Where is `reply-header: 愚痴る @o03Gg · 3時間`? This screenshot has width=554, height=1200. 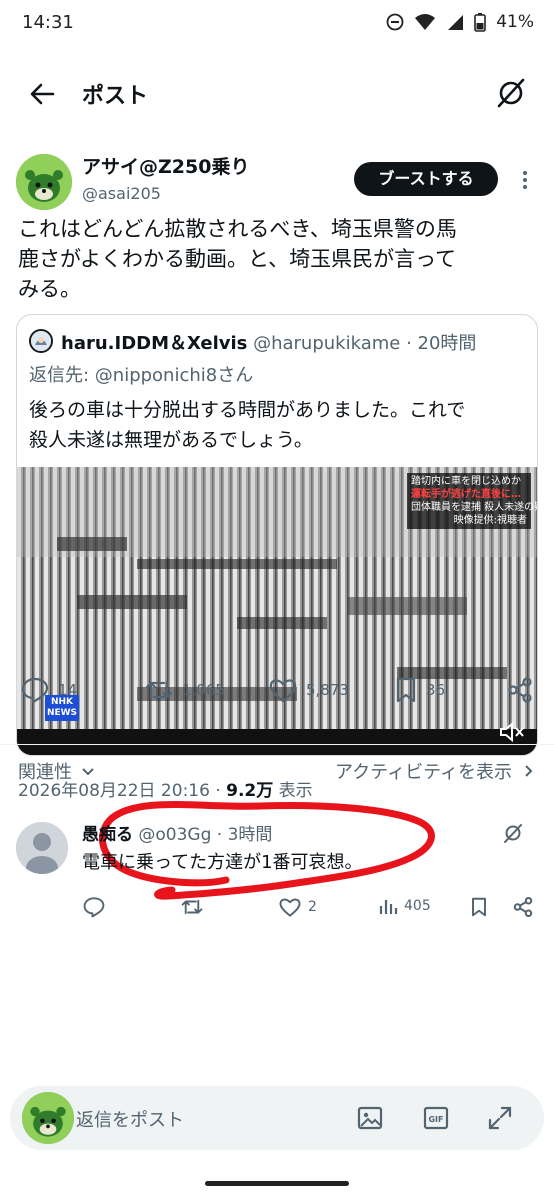
reply-header: 愚痴る @o03Gg · 3時間 is located at coordinates (177, 832).